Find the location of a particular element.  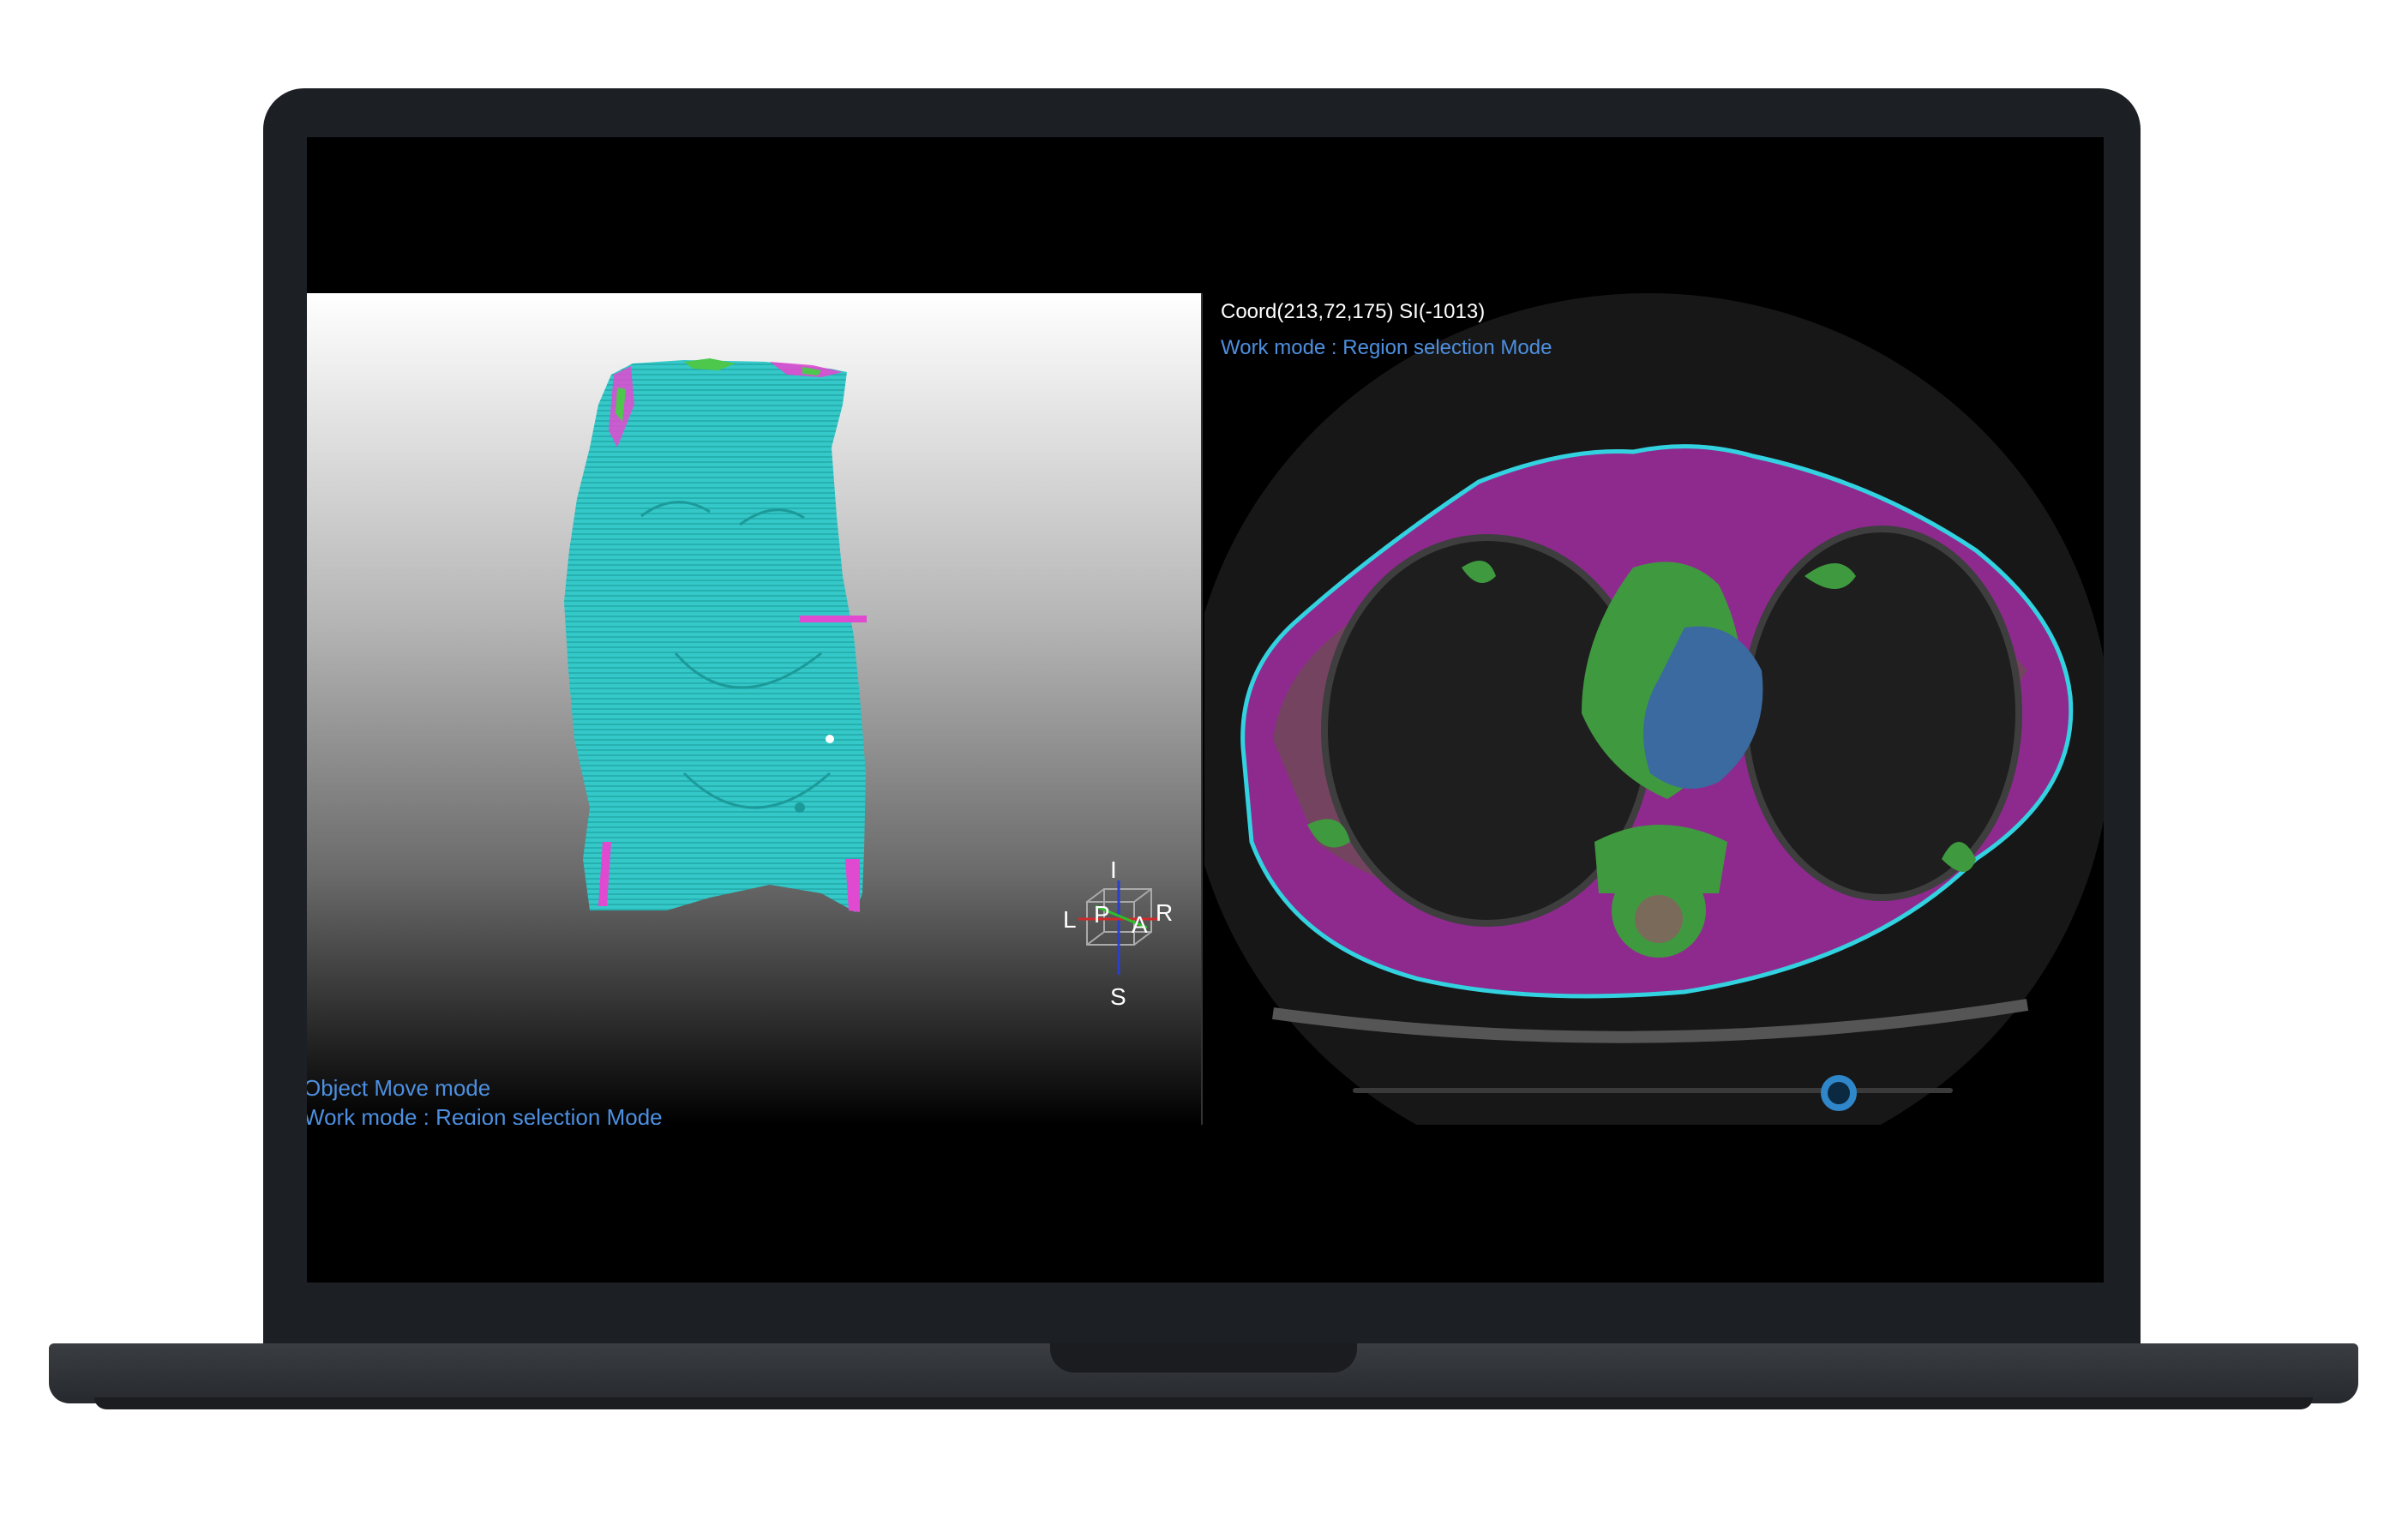

orientation-cube: I S L R P A is located at coordinates (1113, 933).